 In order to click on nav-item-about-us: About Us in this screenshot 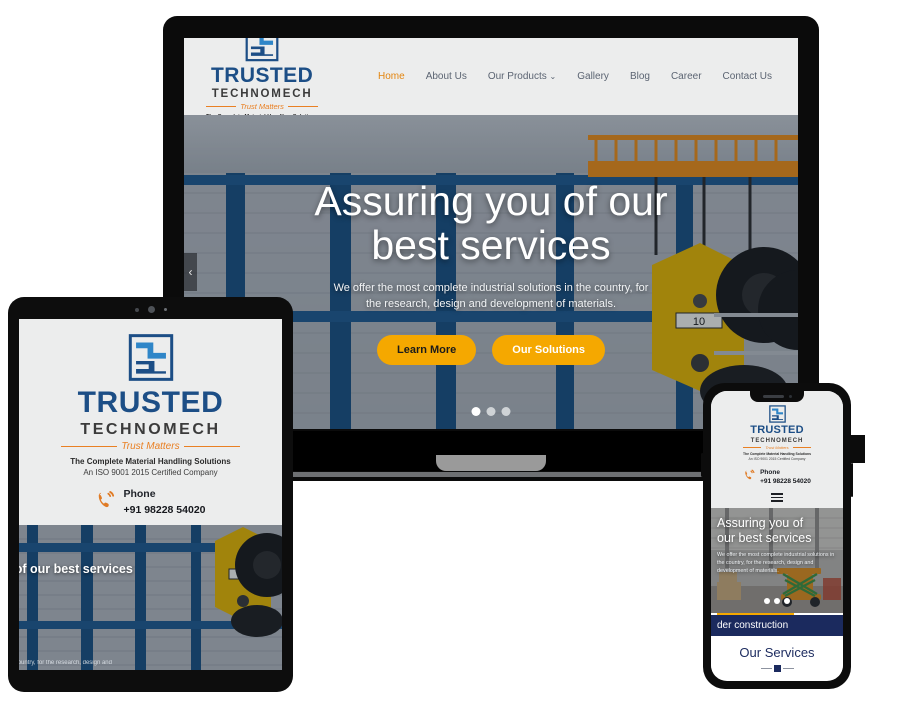, I will do `click(446, 76)`.